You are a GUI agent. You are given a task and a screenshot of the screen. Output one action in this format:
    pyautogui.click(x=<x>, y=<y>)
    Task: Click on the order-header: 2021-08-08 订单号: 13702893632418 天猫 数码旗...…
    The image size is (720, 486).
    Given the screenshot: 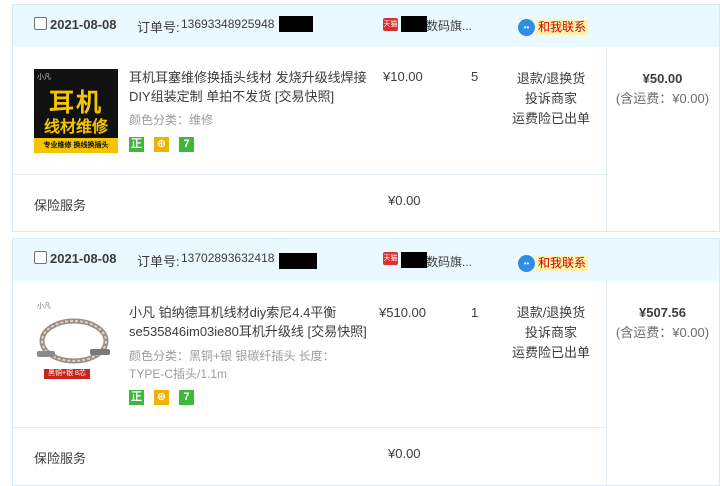 What is the action you would take?
    pyautogui.click(x=366, y=260)
    